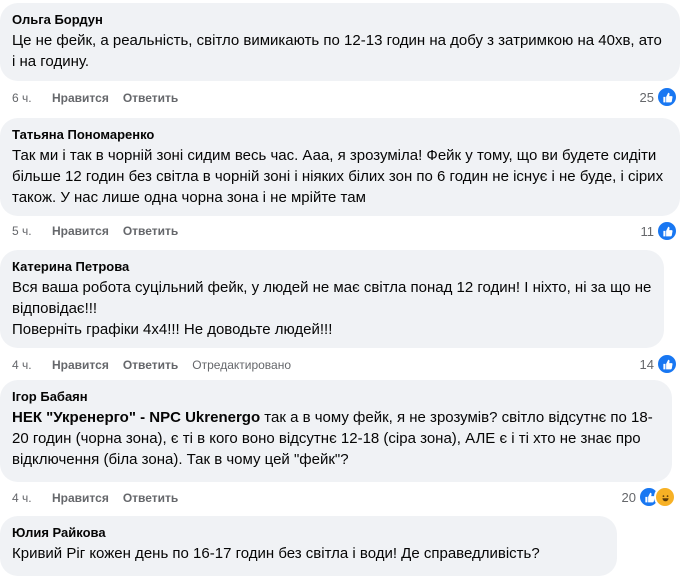 This screenshot has height=576, width=682. Describe the element at coordinates (649, 497) in the screenshot. I see `reaction-summary: 20` at that location.